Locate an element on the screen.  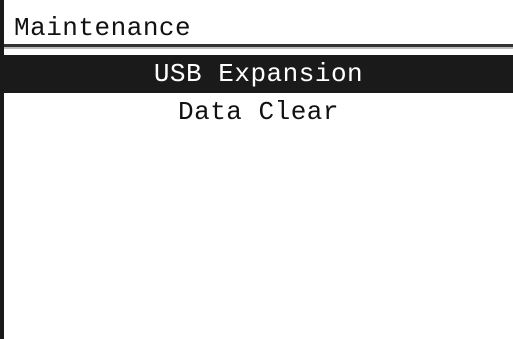
screen-title: Maintenance is located at coordinates (103, 28).